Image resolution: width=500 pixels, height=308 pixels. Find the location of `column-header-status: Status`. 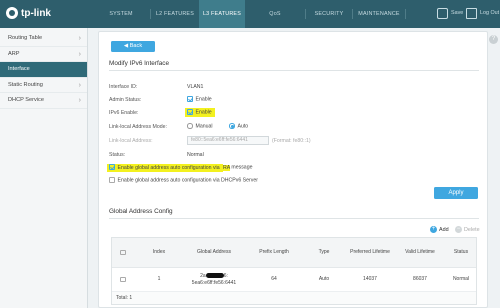

column-header-status: Status is located at coordinates (461, 252).